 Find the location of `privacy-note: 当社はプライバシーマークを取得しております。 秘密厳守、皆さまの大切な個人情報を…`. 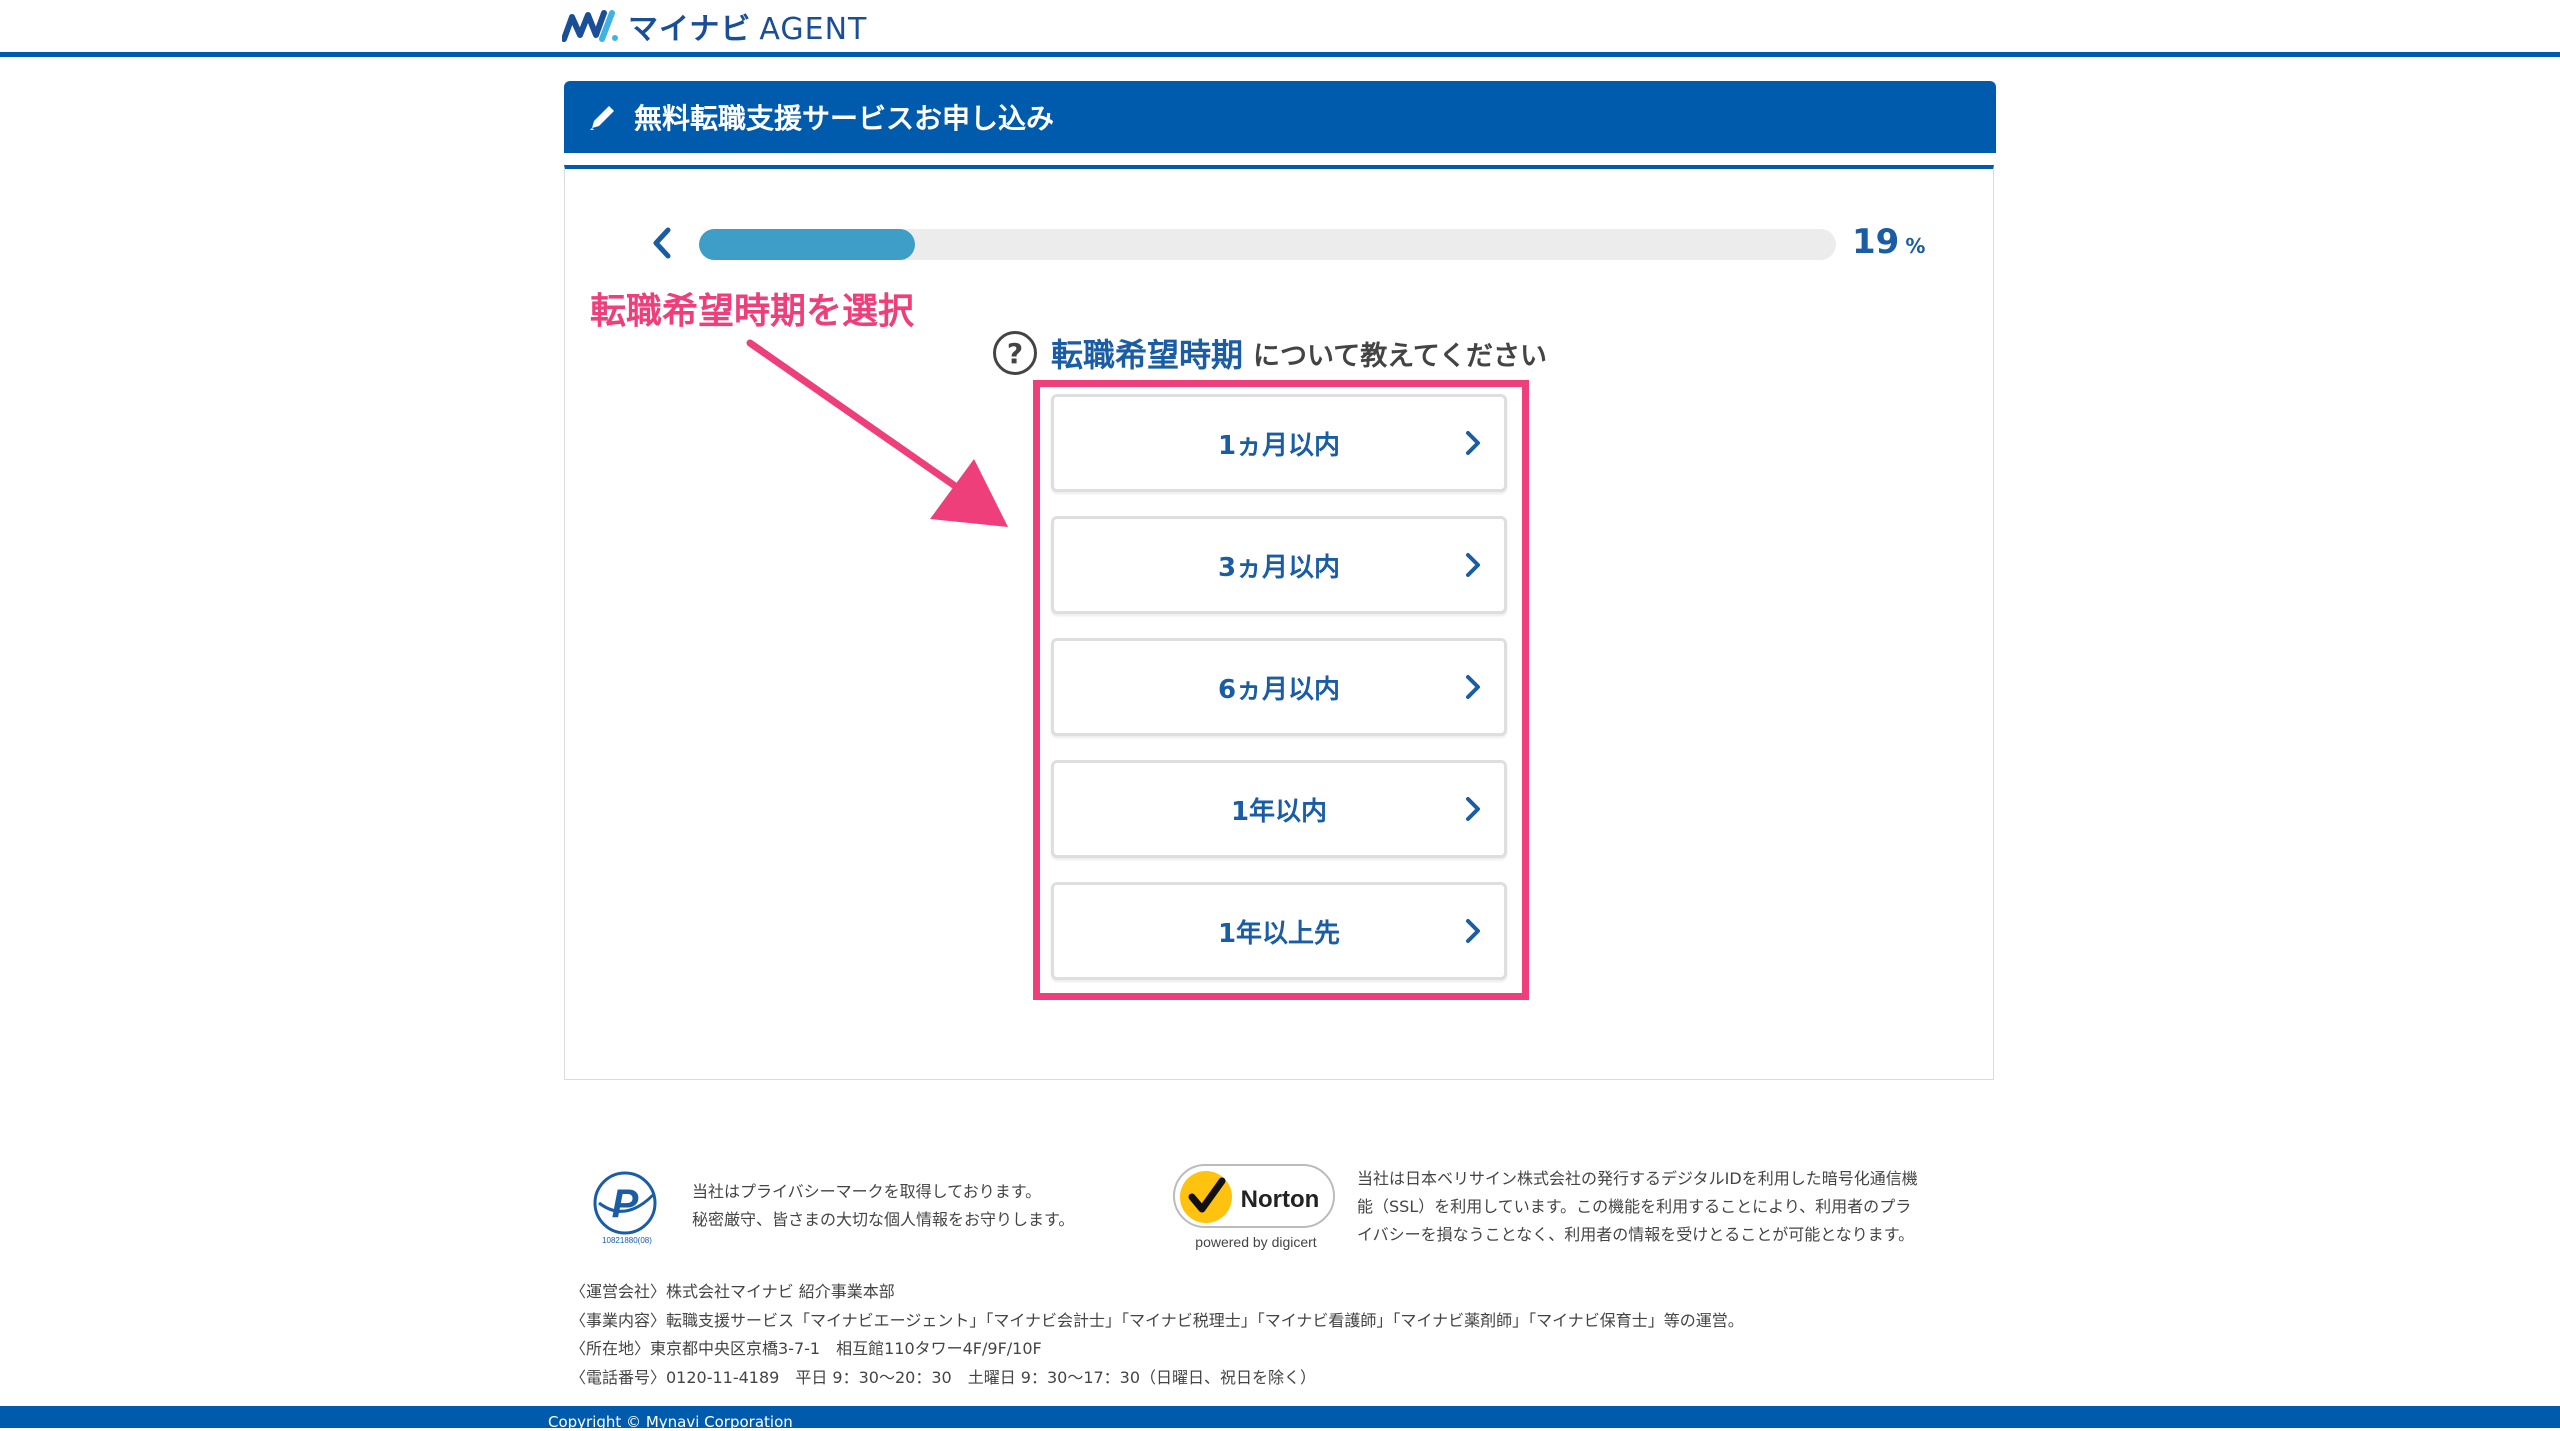

privacy-note: 当社はプライバシーマークを取得しております。 秘密厳守、皆さまの大切な個人情報を… is located at coordinates (883, 1206).